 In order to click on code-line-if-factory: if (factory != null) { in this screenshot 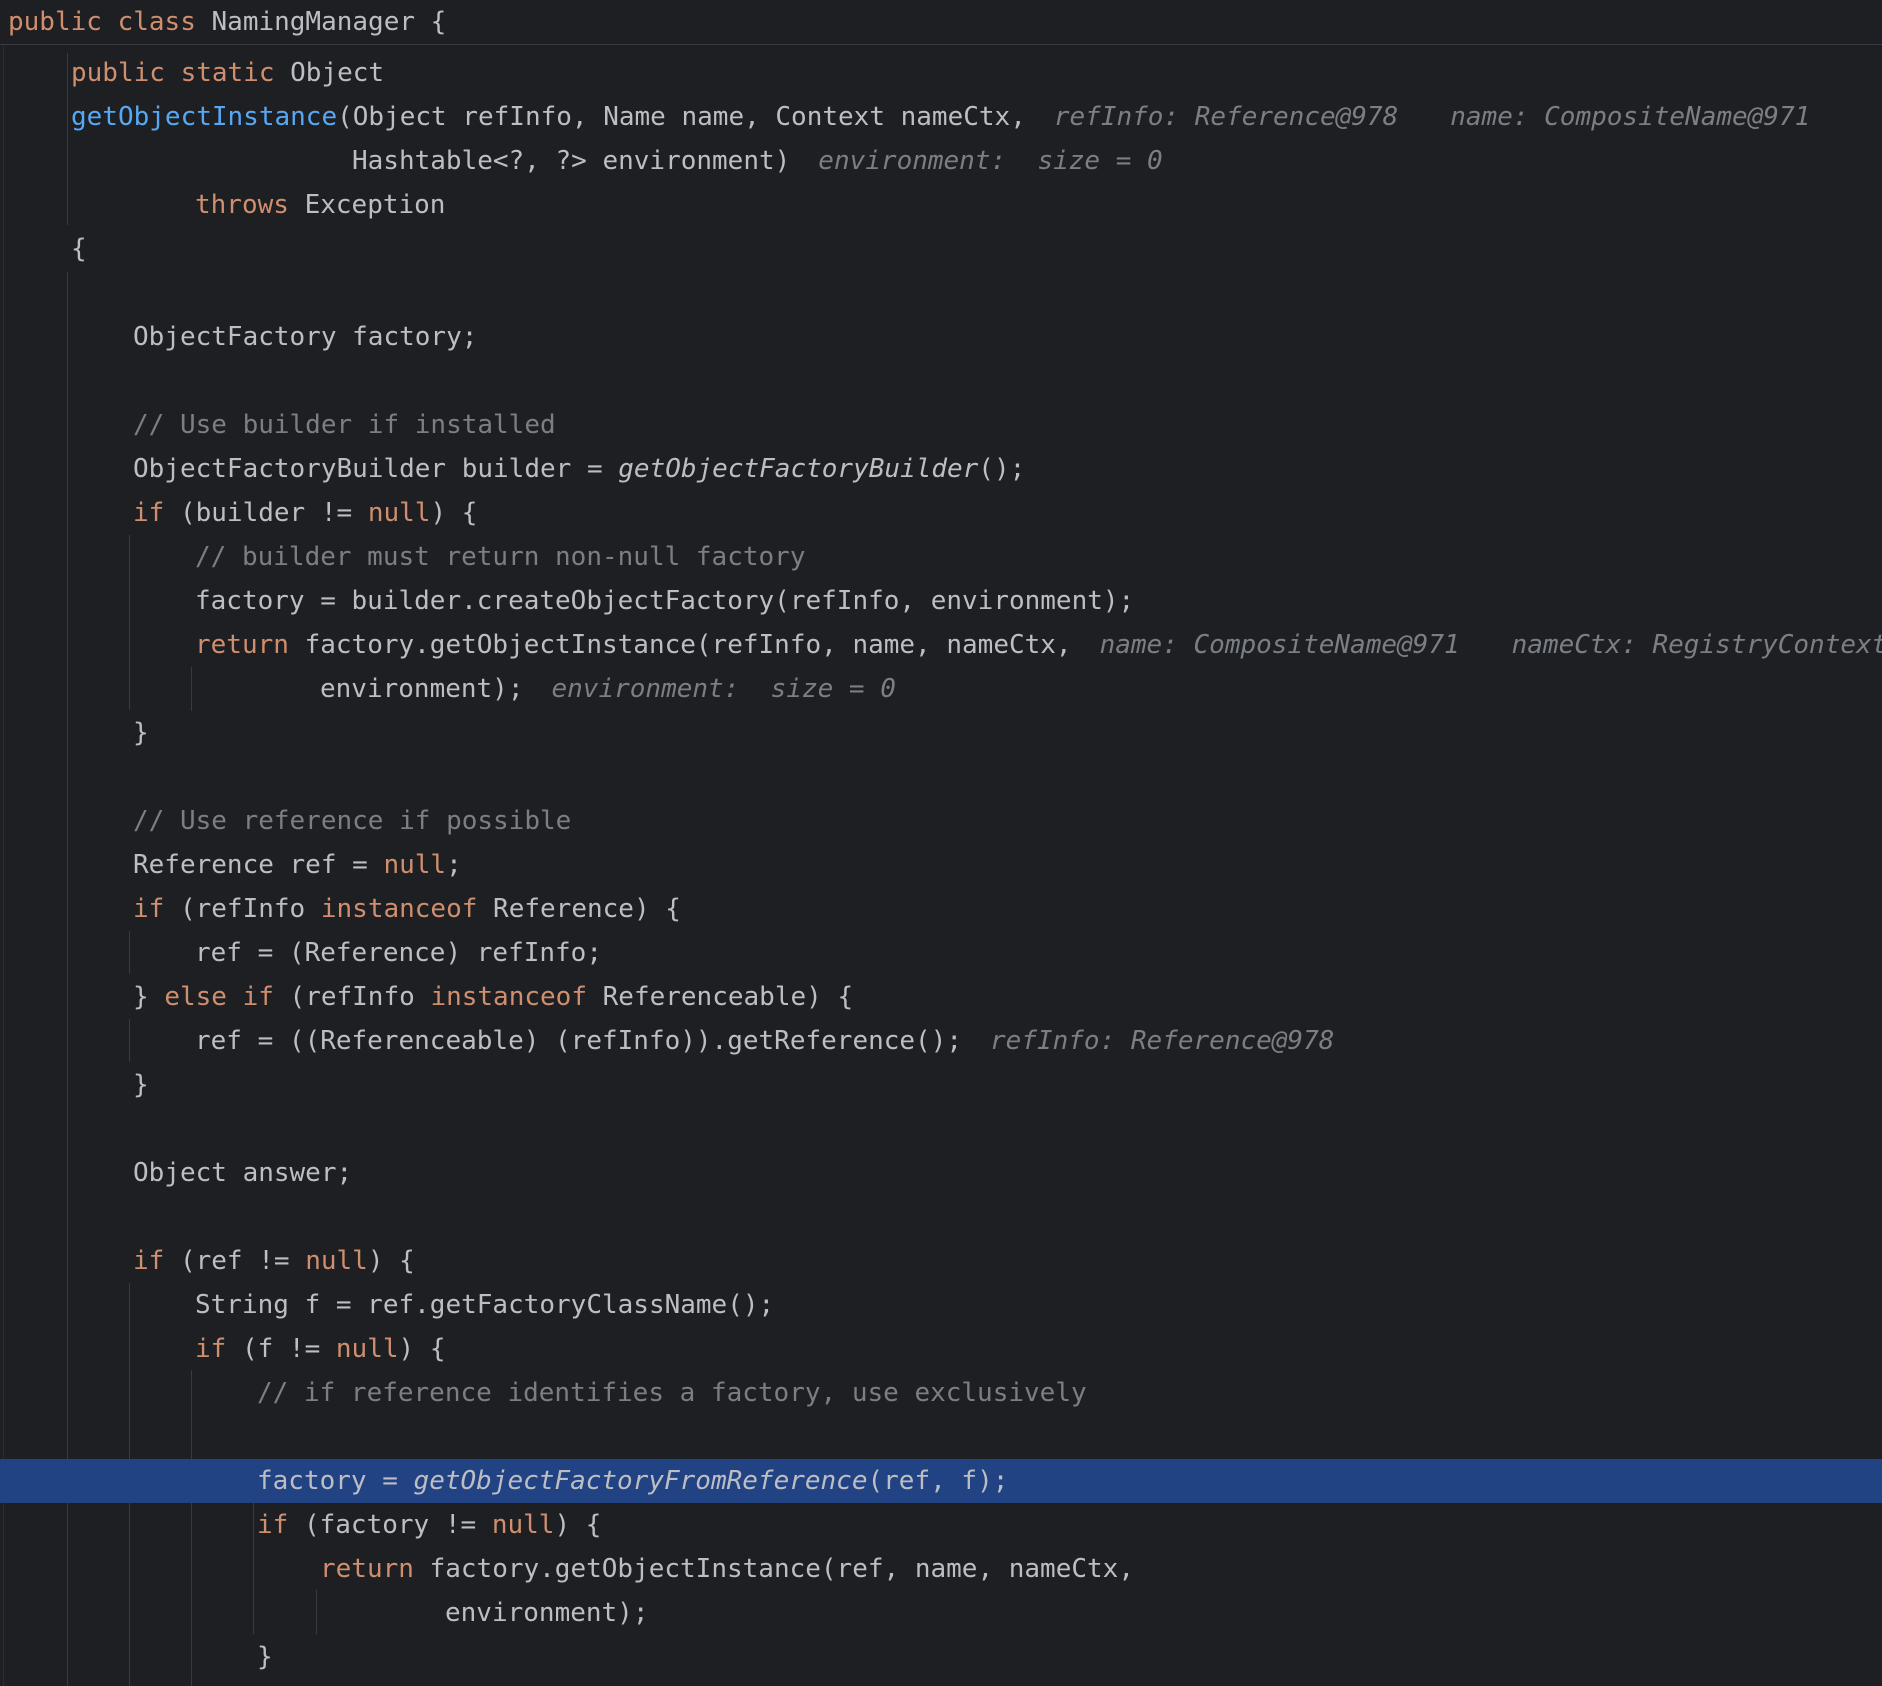, I will do `click(941, 1525)`.